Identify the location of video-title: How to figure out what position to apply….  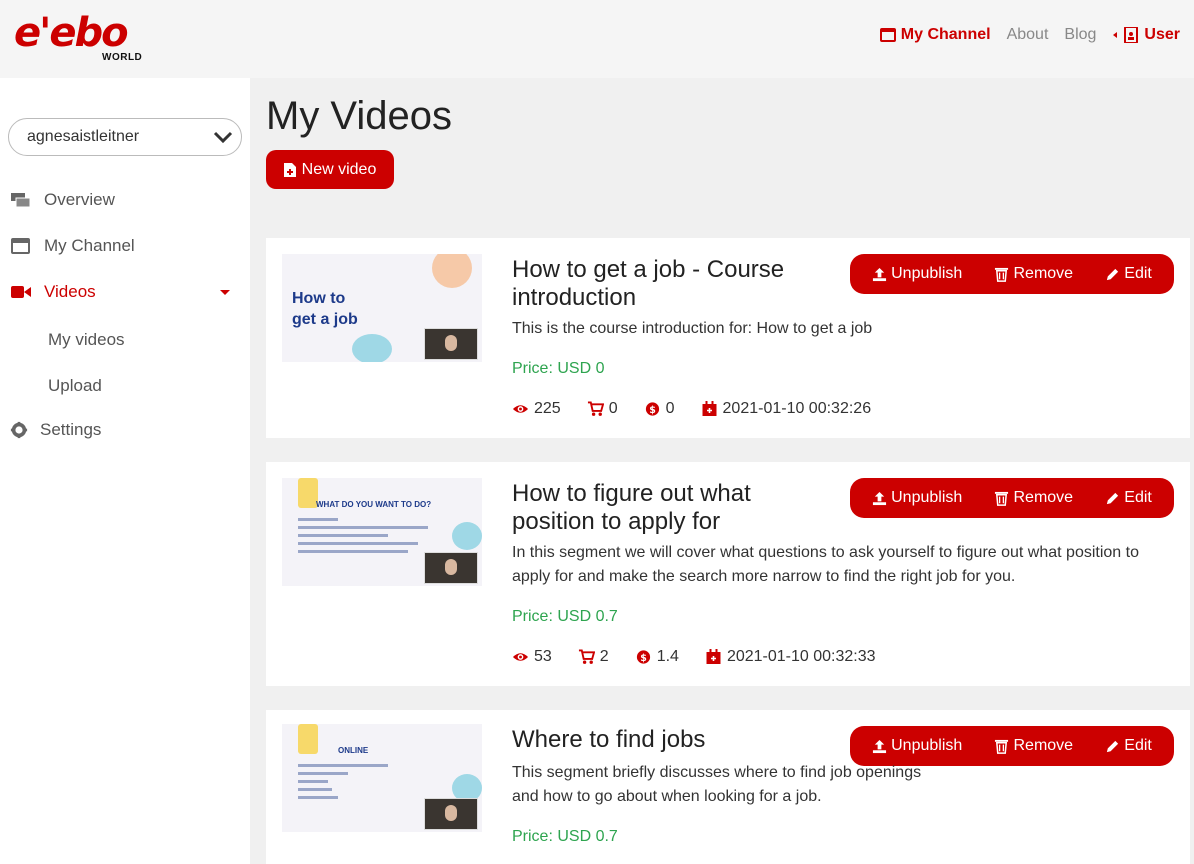
(631, 507).